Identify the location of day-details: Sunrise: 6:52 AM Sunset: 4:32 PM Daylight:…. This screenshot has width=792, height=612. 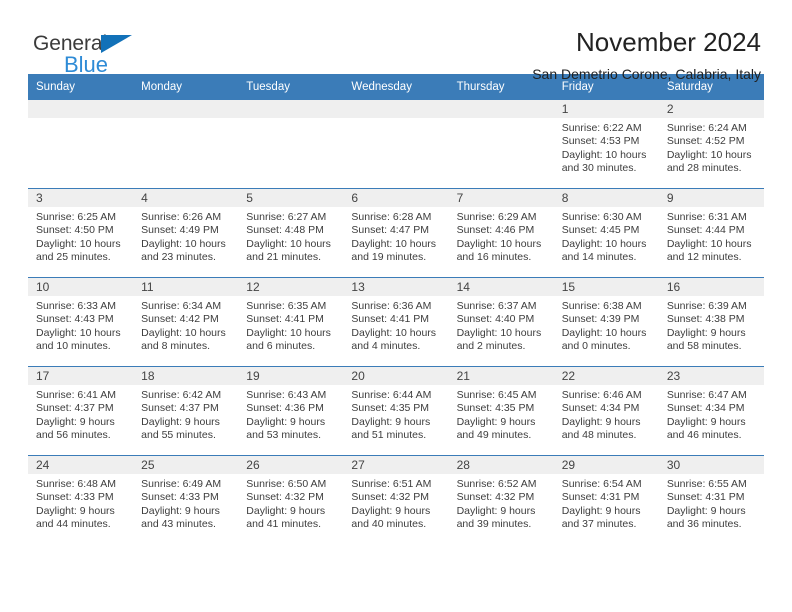
(501, 503).